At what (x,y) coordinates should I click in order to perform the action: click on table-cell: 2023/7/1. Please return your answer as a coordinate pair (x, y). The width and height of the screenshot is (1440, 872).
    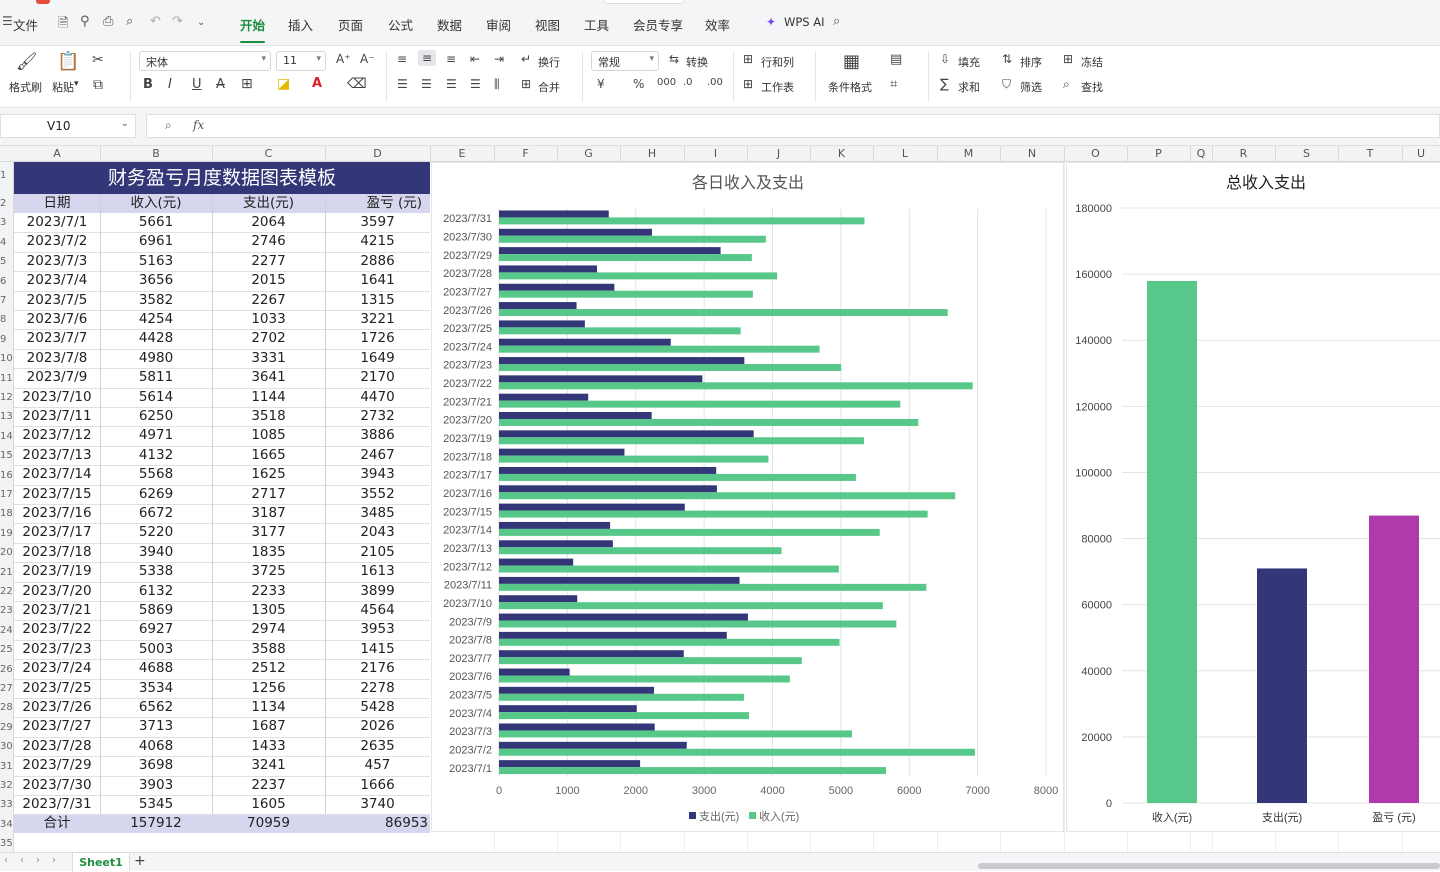
    Looking at the image, I should click on (57, 222).